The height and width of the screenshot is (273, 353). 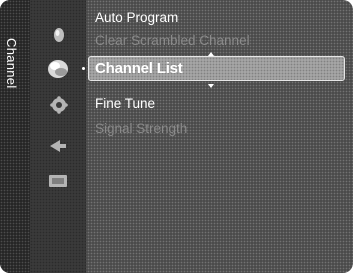 What do you see at coordinates (125, 104) in the screenshot?
I see `menu-item-fine-tune: Fine Tune` at bounding box center [125, 104].